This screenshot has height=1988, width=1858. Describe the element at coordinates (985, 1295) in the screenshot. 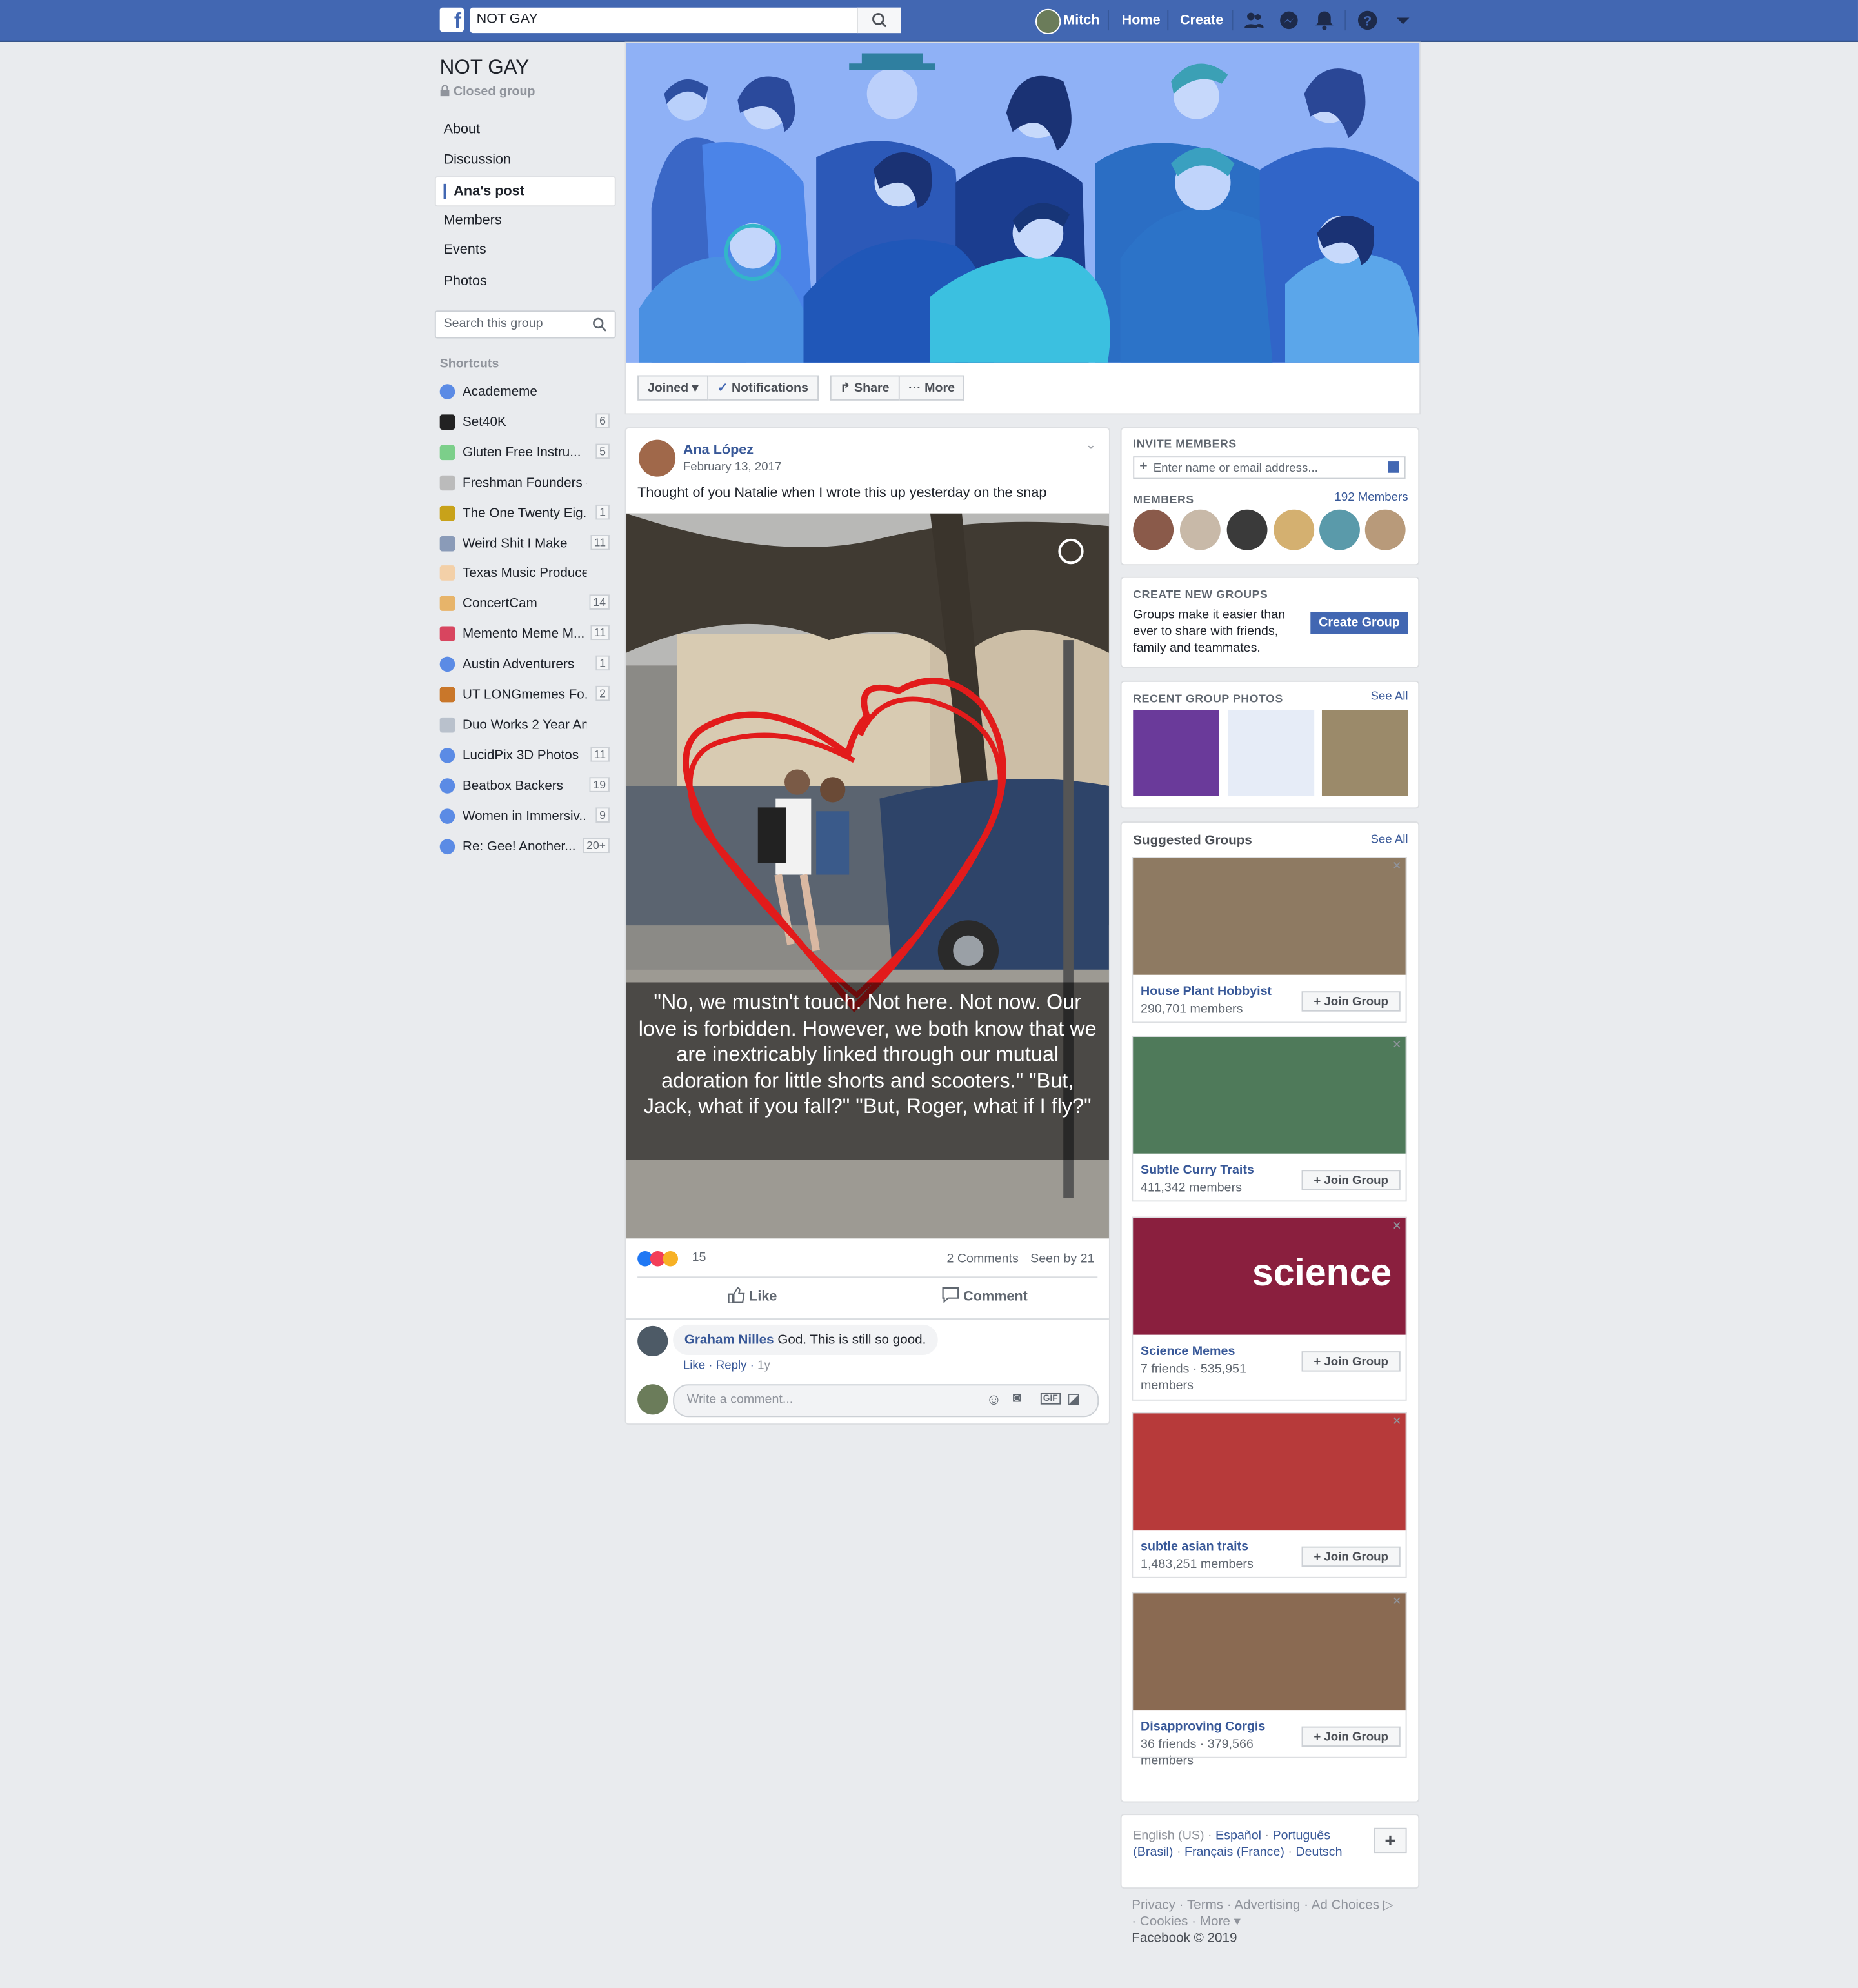

I see `comment-button: Comment` at that location.